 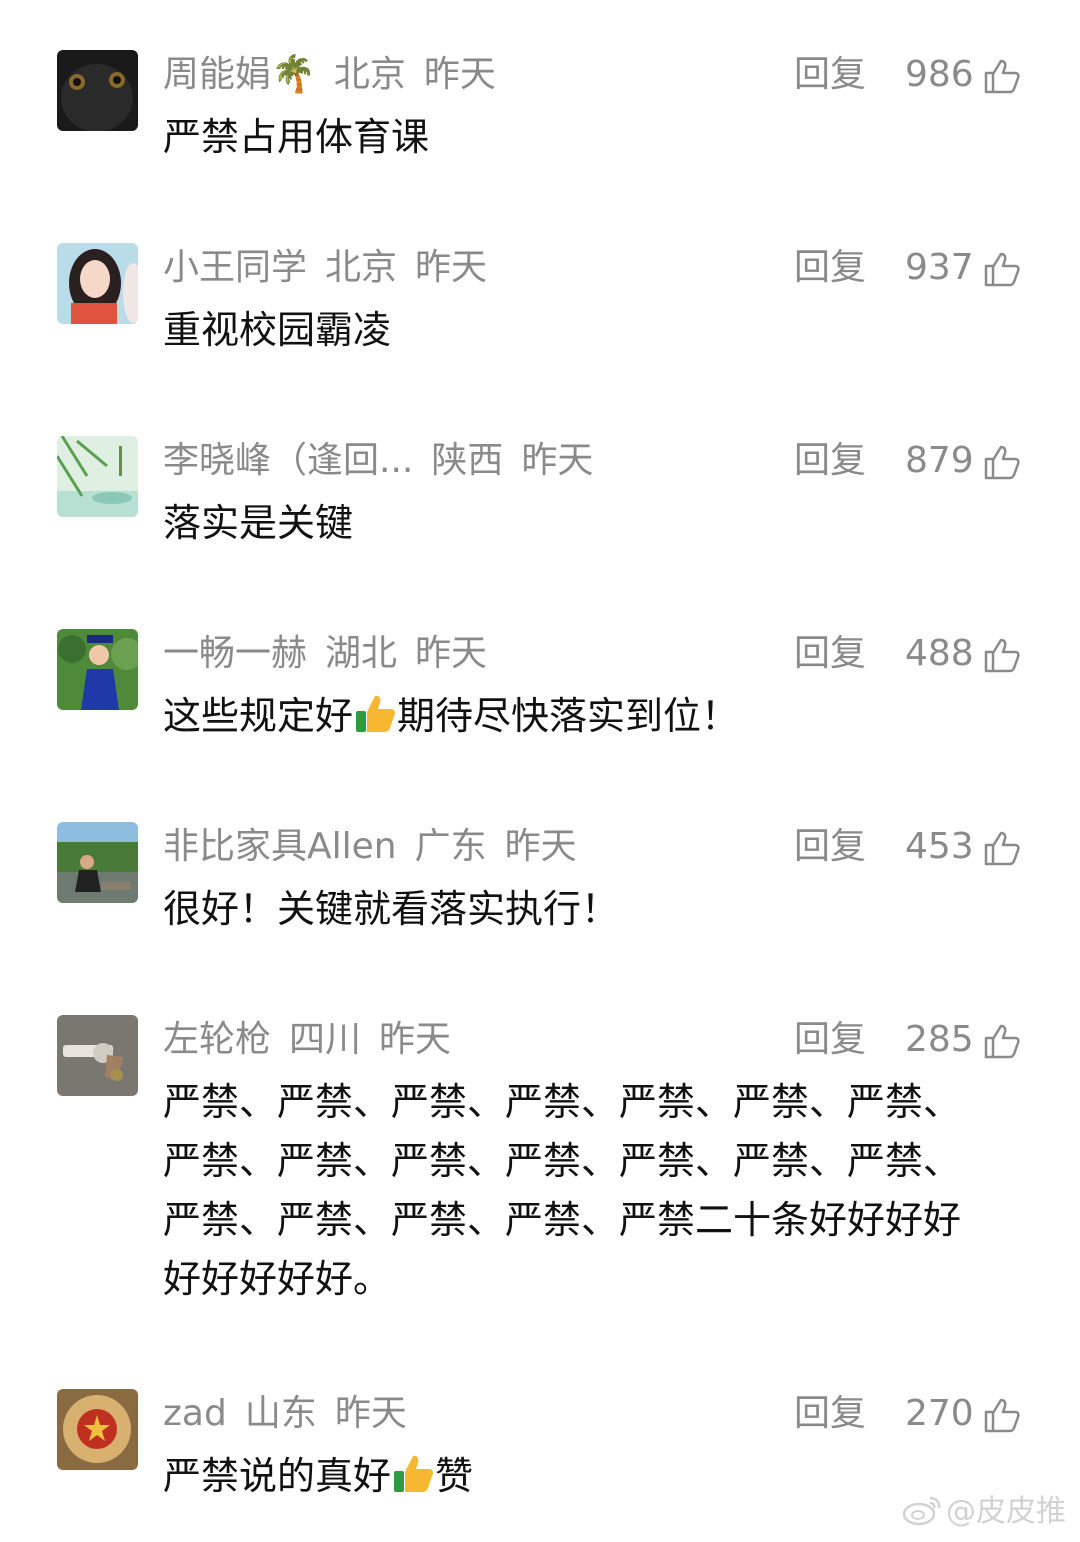 I want to click on username: 一畅一赫, so click(x=235, y=653).